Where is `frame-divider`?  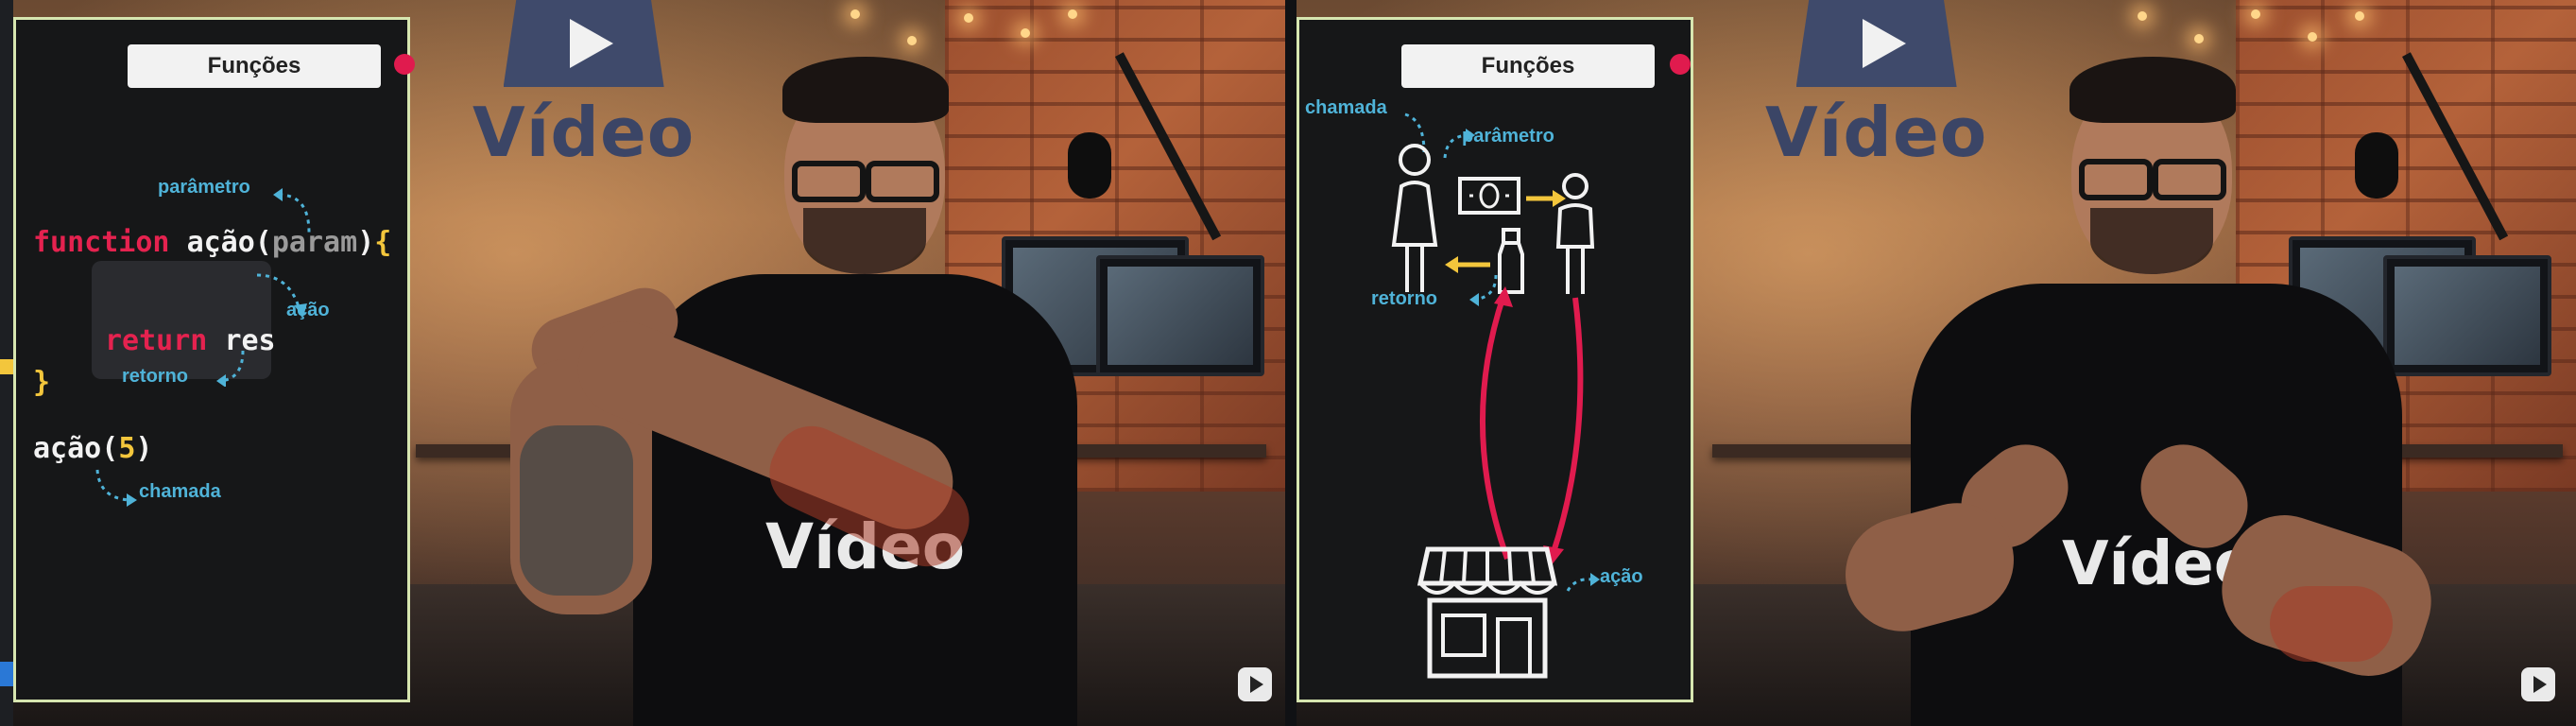
frame-divider is located at coordinates (1291, 363).